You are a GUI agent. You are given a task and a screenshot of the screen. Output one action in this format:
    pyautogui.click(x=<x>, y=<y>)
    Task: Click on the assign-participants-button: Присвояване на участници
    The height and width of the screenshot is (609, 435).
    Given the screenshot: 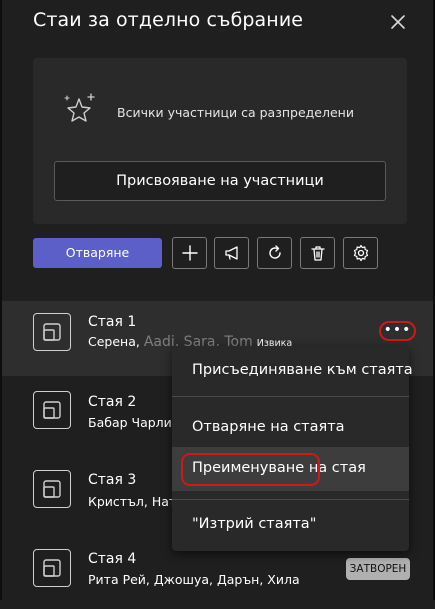 What is the action you would take?
    pyautogui.click(x=220, y=181)
    